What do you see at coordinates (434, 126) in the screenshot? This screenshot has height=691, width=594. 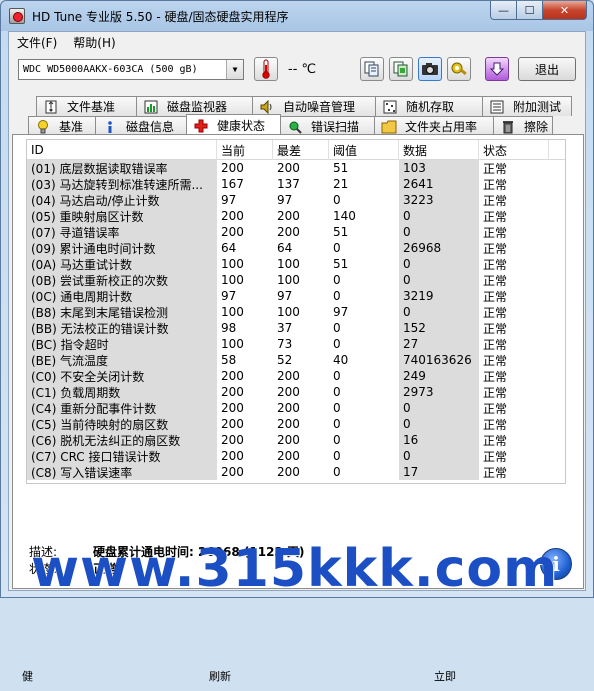 I see `tab-folder-usage: 文件夹占用率` at bounding box center [434, 126].